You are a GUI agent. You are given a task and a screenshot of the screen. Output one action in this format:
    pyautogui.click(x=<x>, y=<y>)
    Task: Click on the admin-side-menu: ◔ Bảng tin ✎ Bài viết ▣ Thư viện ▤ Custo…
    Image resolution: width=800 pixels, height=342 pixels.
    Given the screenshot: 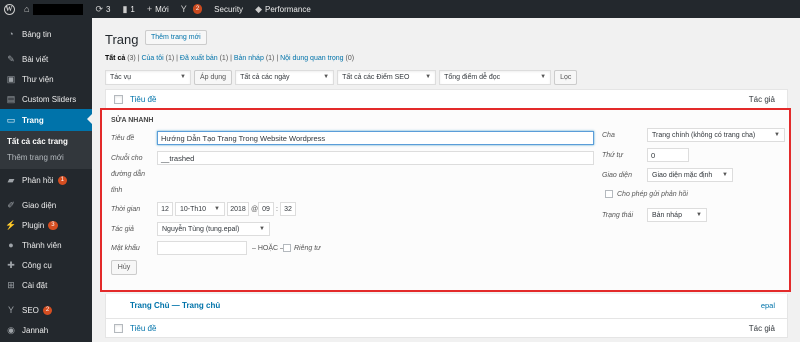 What is the action you would take?
    pyautogui.click(x=46, y=180)
    